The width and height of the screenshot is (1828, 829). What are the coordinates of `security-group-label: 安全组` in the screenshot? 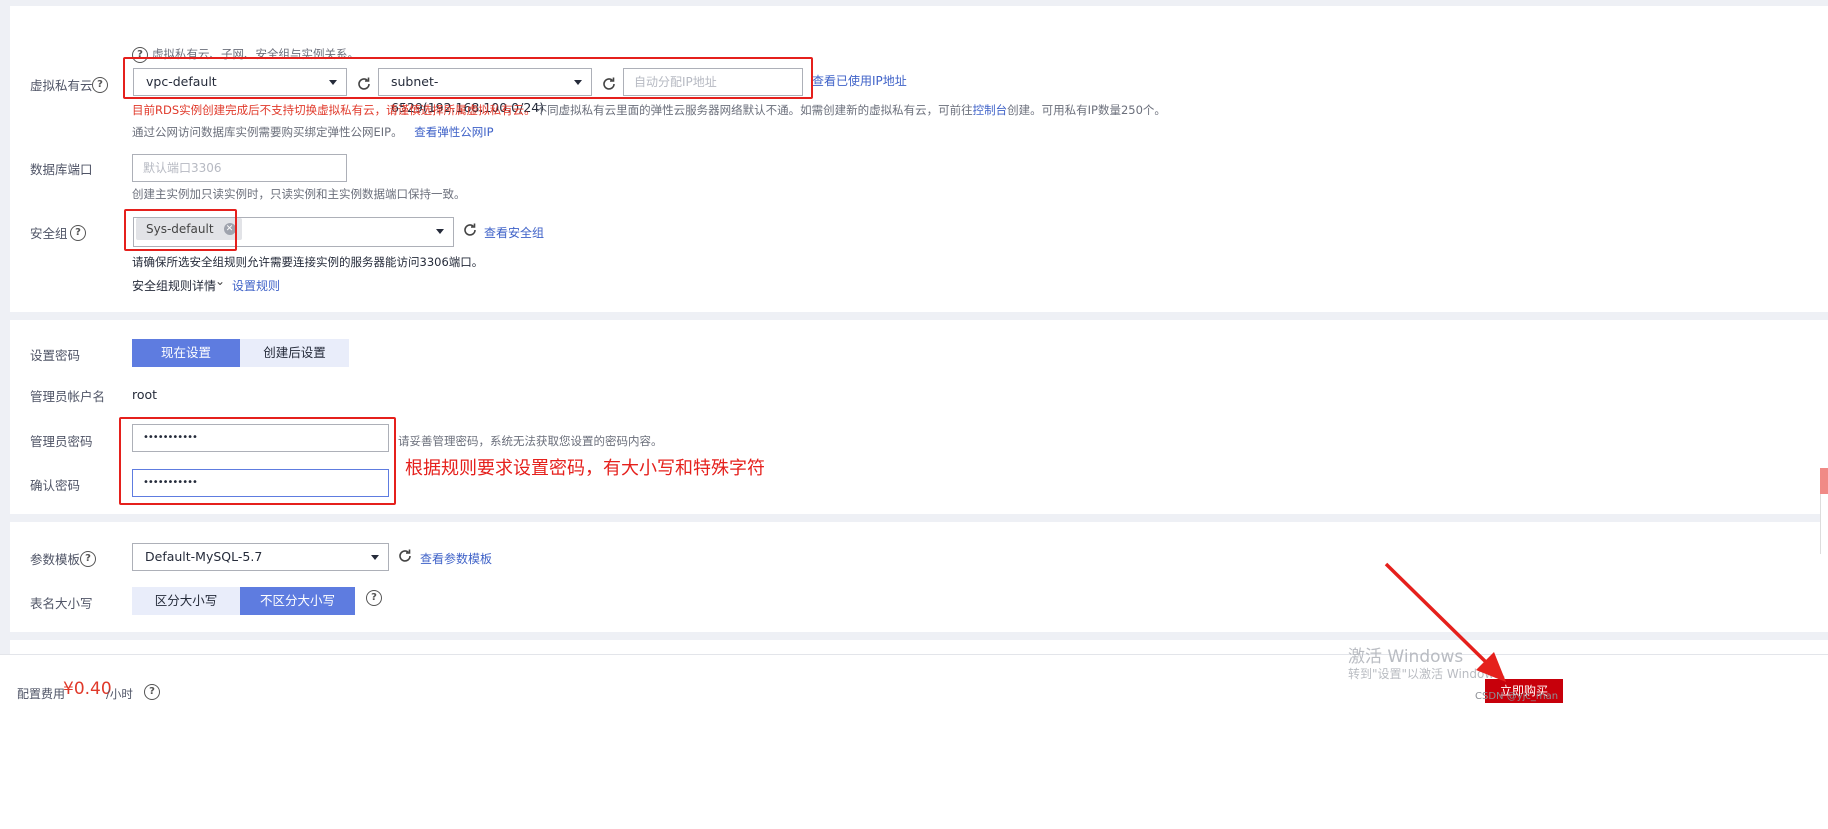 It's located at (49, 233).